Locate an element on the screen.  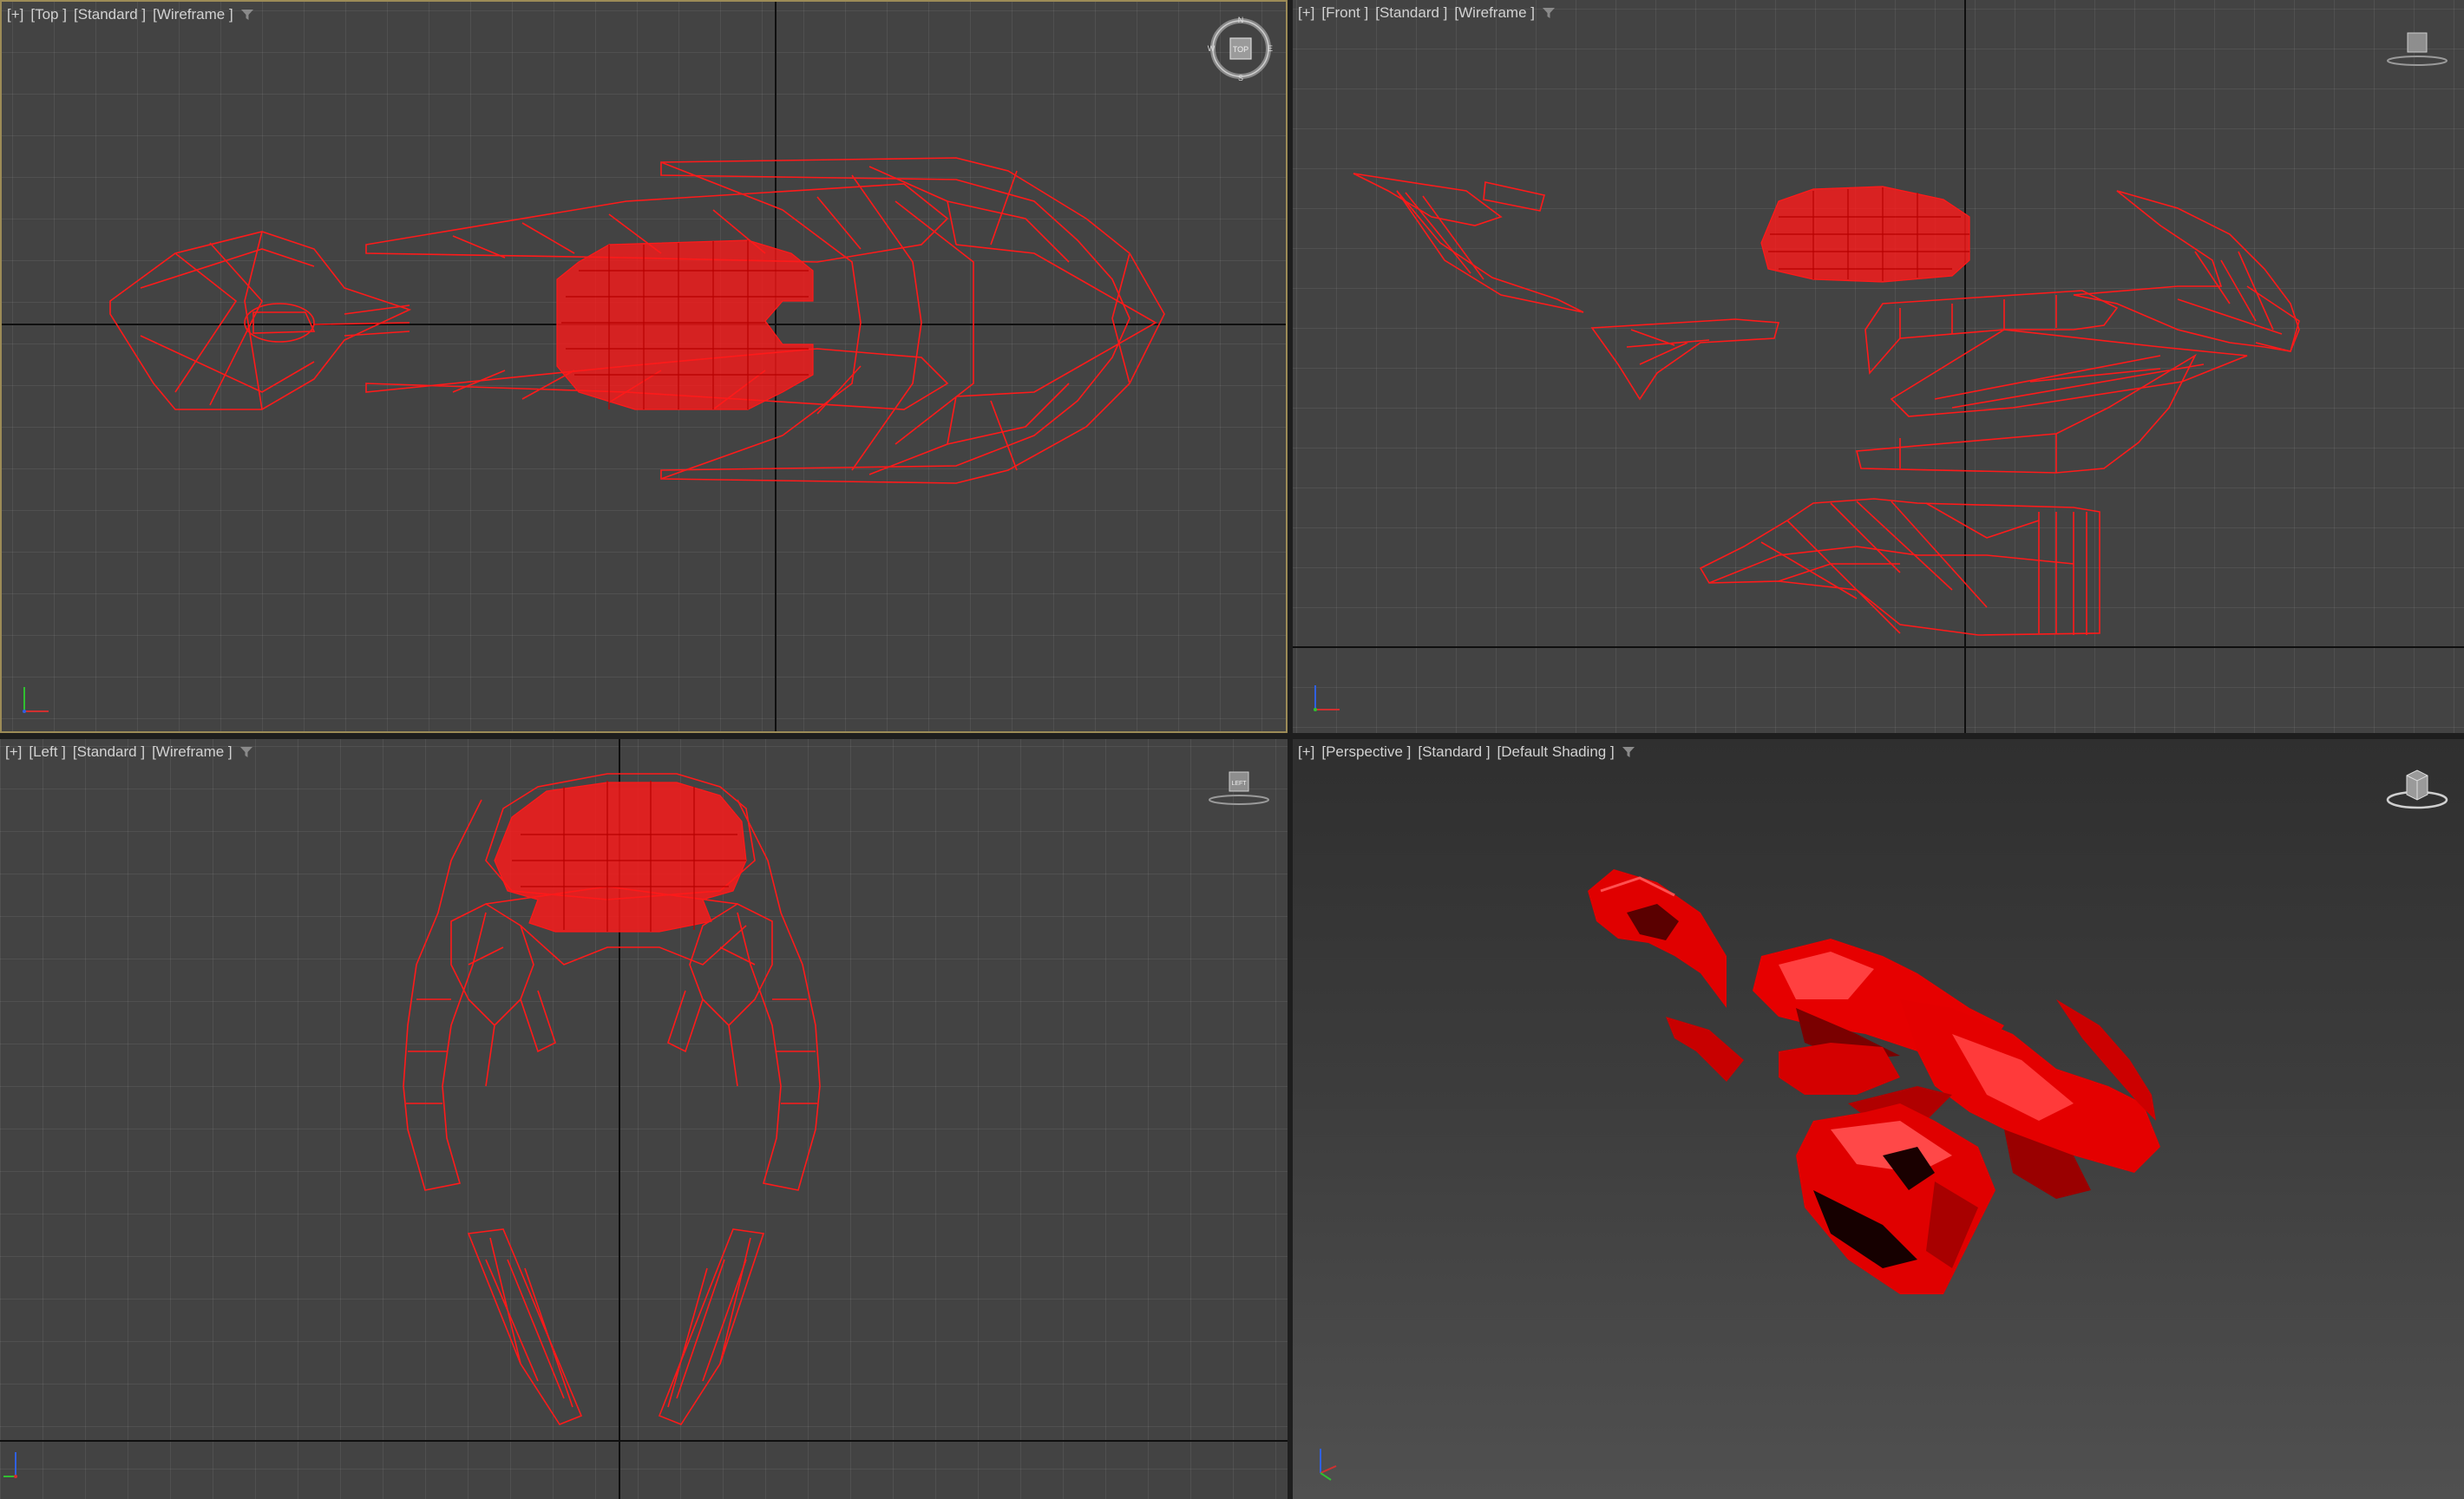
viewcube-icon: LEFT is located at coordinates (1239, 786).